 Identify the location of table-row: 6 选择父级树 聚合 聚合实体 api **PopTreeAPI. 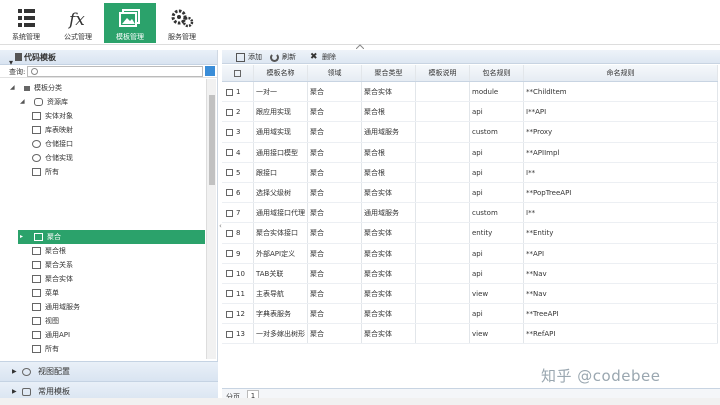
(470, 193).